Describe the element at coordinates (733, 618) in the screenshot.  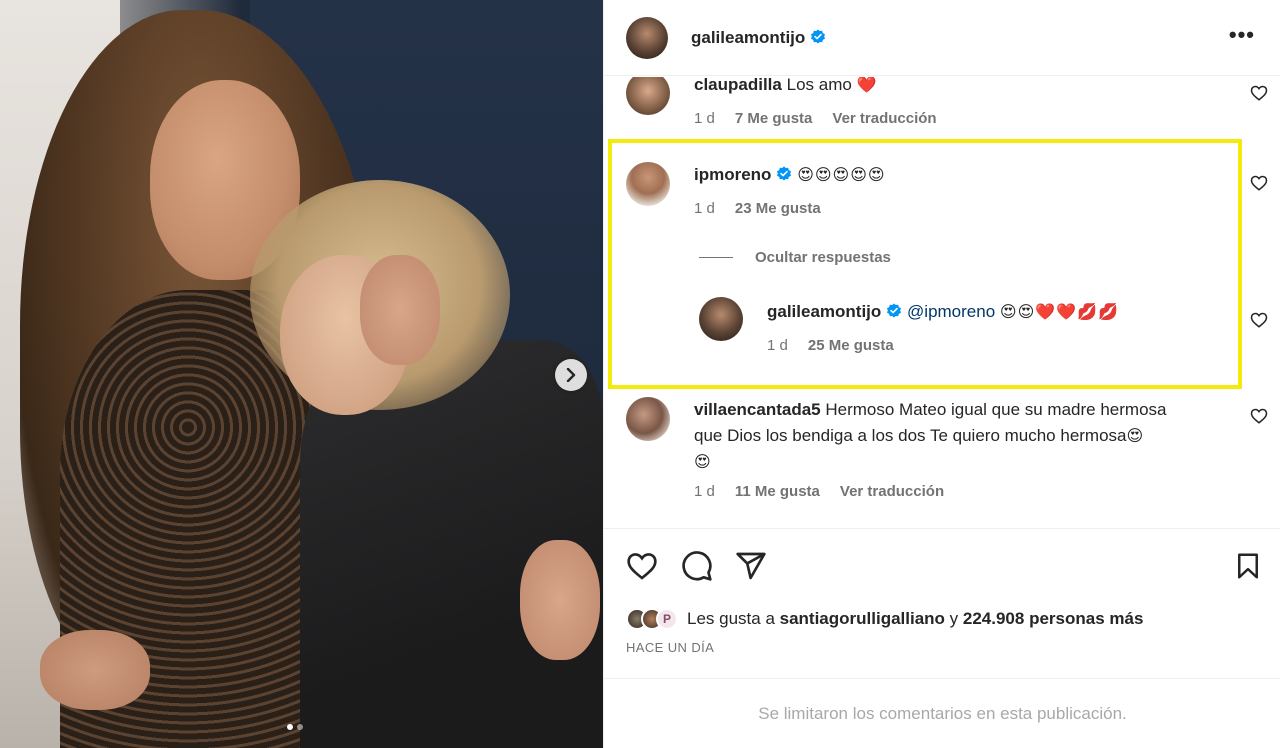
I see `likes-prefix: Les gusta a` at that location.